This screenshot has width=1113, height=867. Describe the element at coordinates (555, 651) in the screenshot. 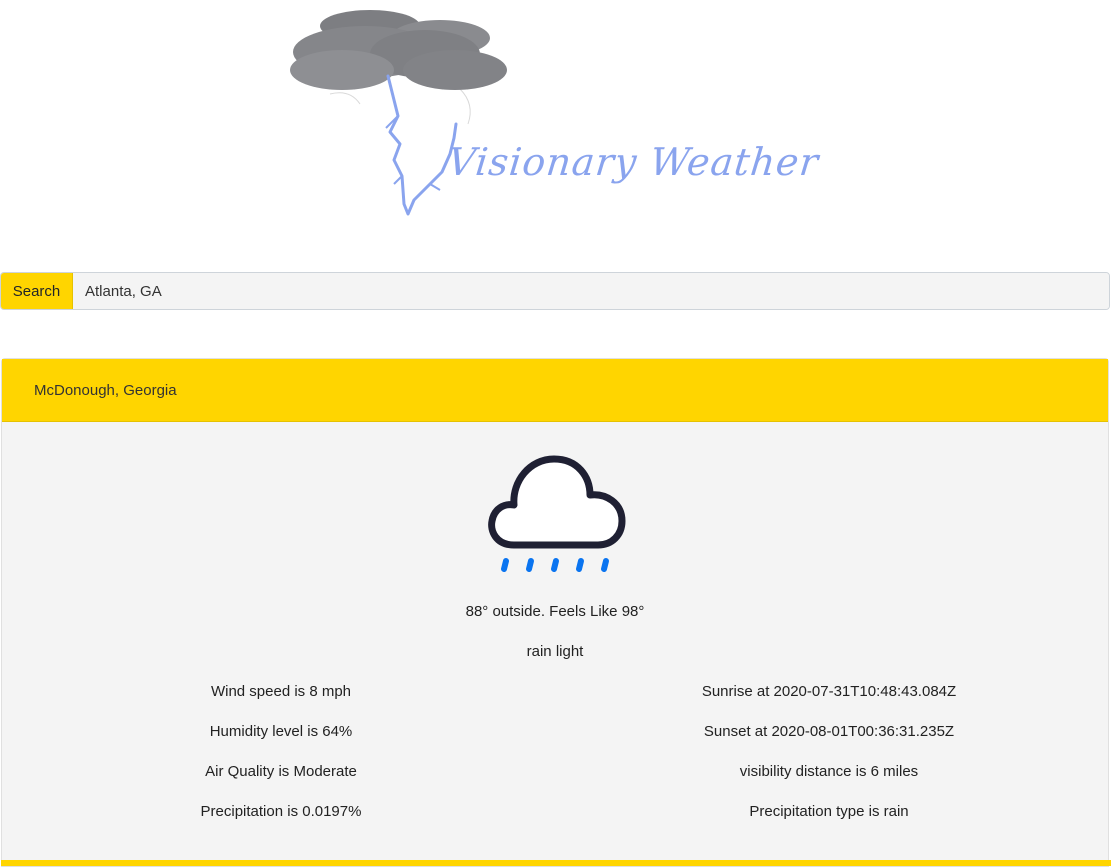

I see `weather-description: rain light` at that location.